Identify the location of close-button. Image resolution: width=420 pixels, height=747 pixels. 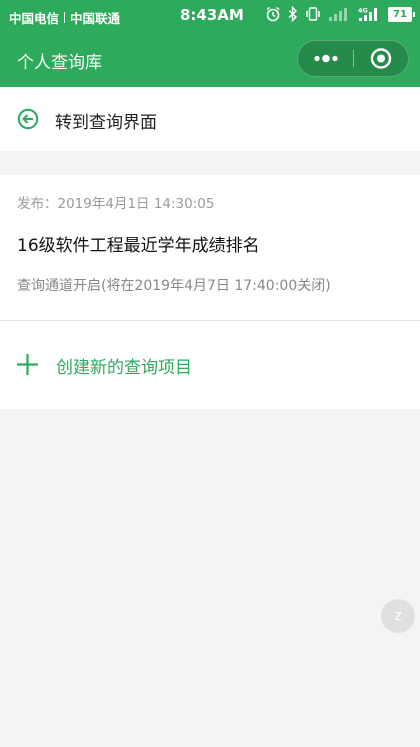
(381, 58).